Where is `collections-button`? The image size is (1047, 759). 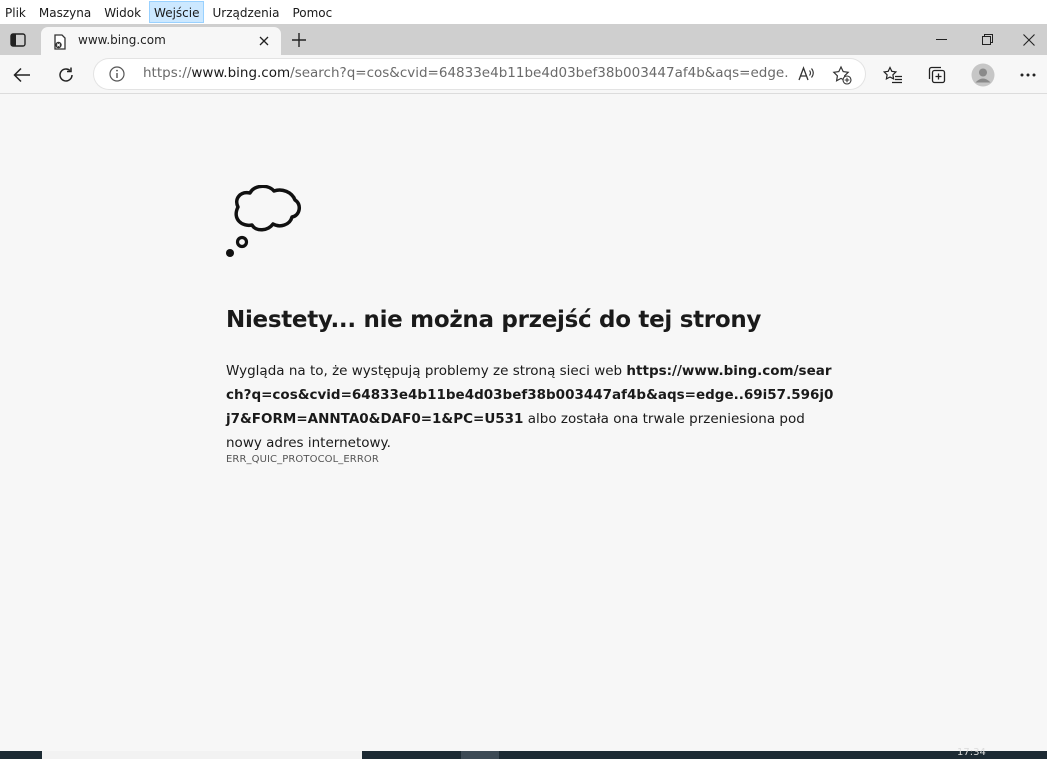
collections-button is located at coordinates (937, 75).